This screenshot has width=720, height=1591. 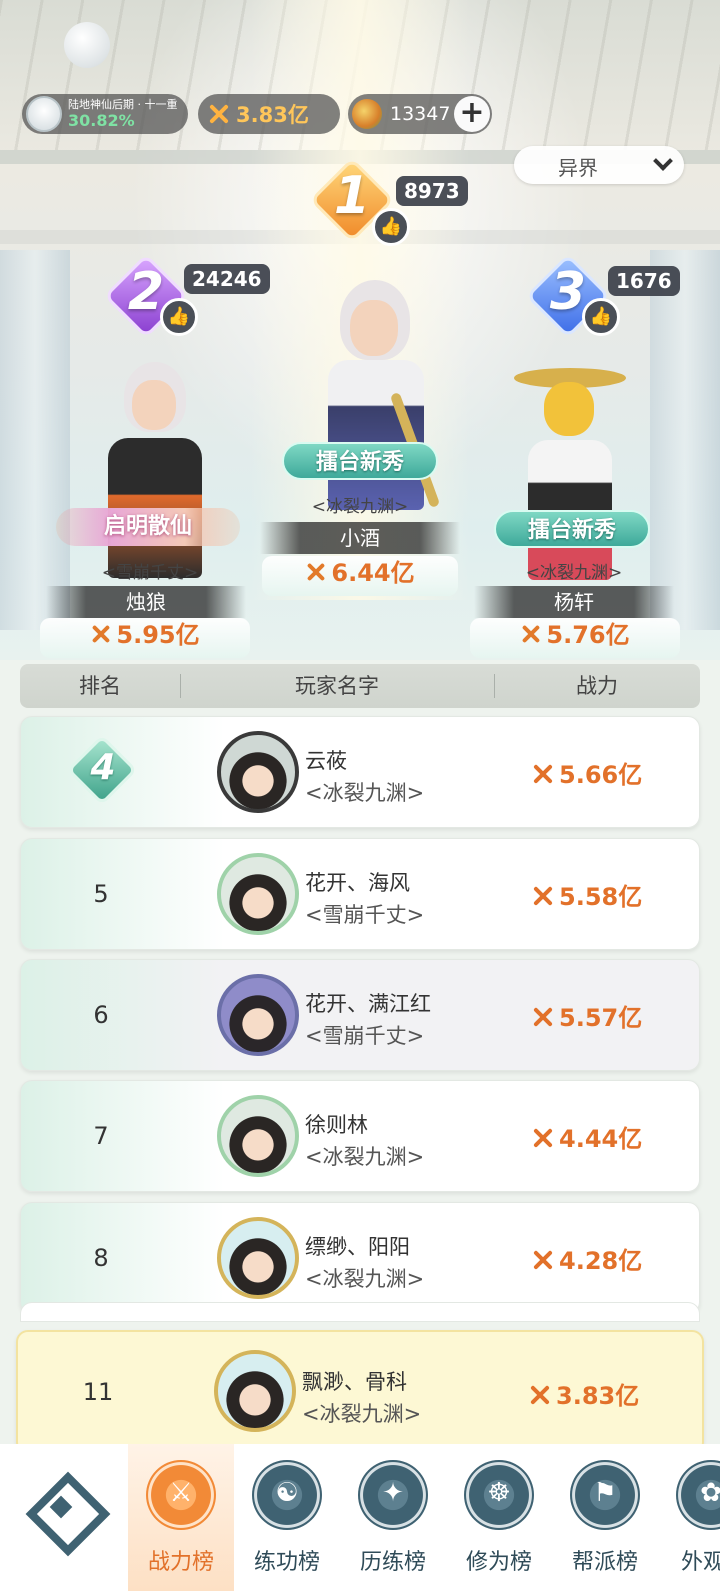 I want to click on tab-appearance-rank: ✿ 外观, so click(x=689, y=1517).